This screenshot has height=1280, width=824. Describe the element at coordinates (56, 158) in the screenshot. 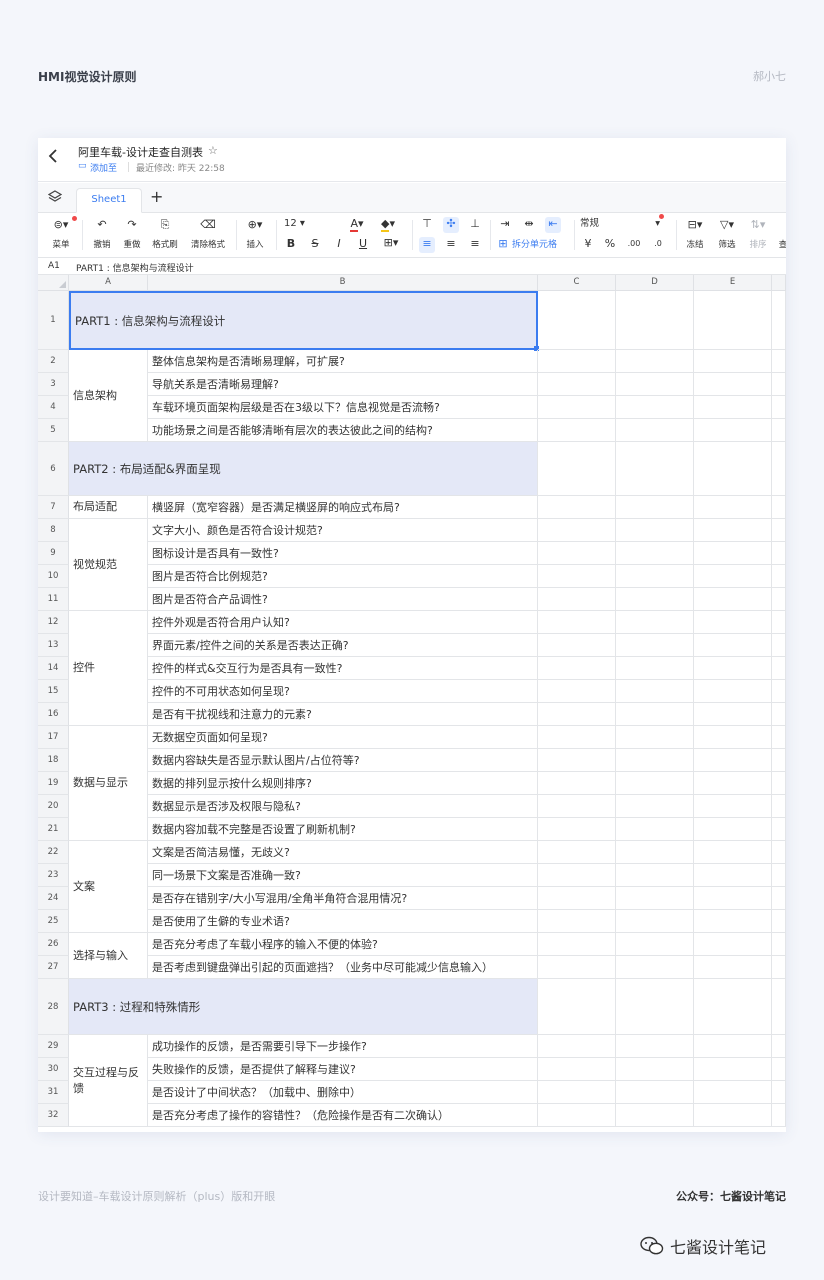

I see `back-icon` at that location.